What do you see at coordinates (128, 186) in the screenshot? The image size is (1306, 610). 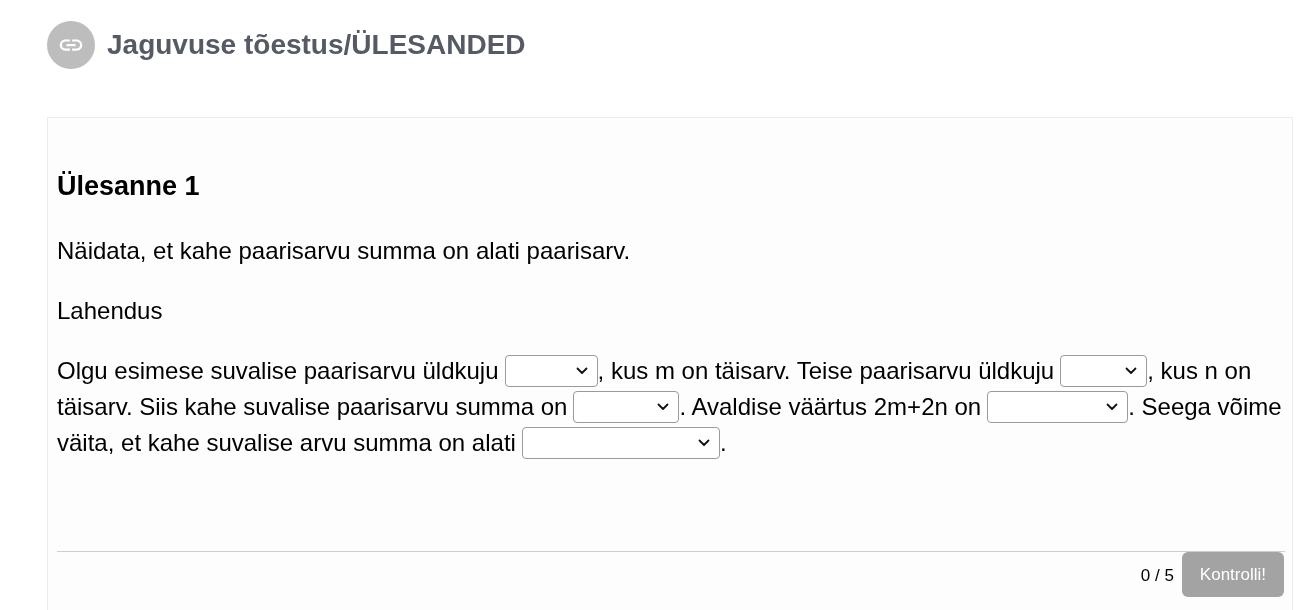 I see `task-heading: Ülesanne 1` at bounding box center [128, 186].